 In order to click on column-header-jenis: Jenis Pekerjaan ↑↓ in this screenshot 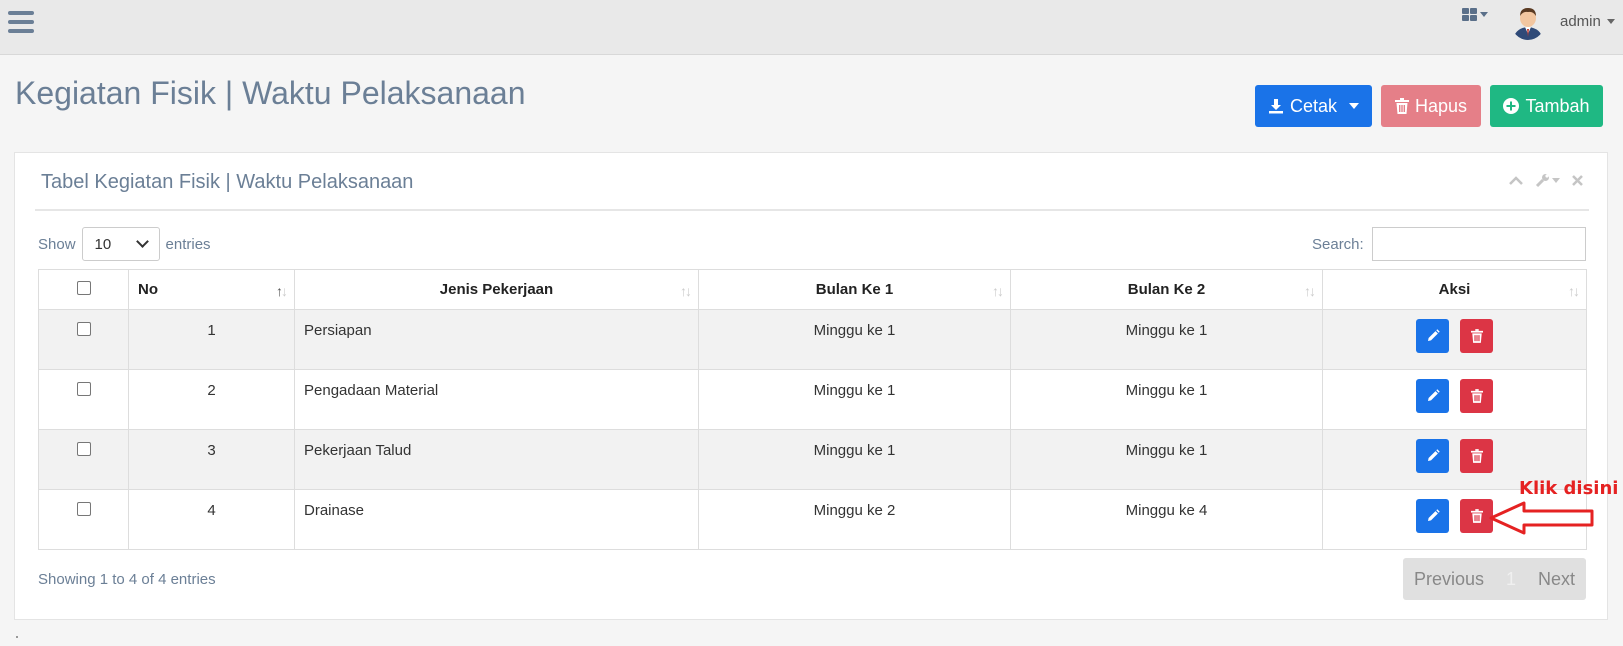, I will do `click(496, 289)`.